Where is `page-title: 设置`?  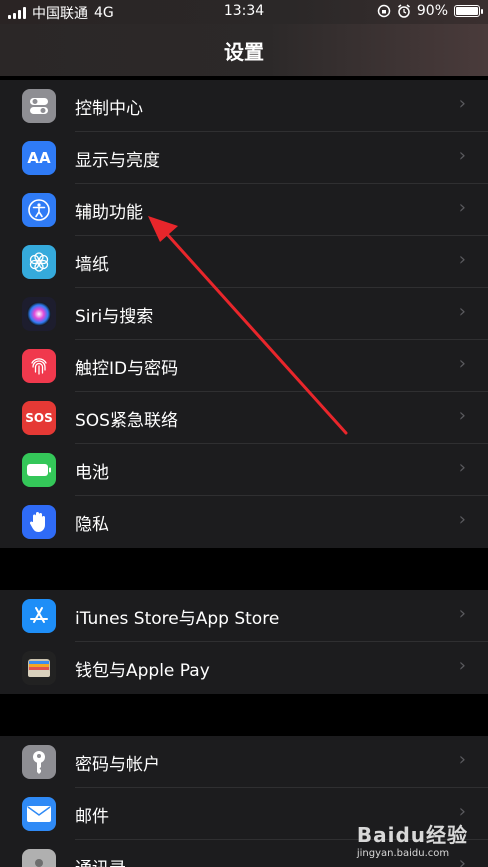
page-title: 设置 is located at coordinates (244, 52).